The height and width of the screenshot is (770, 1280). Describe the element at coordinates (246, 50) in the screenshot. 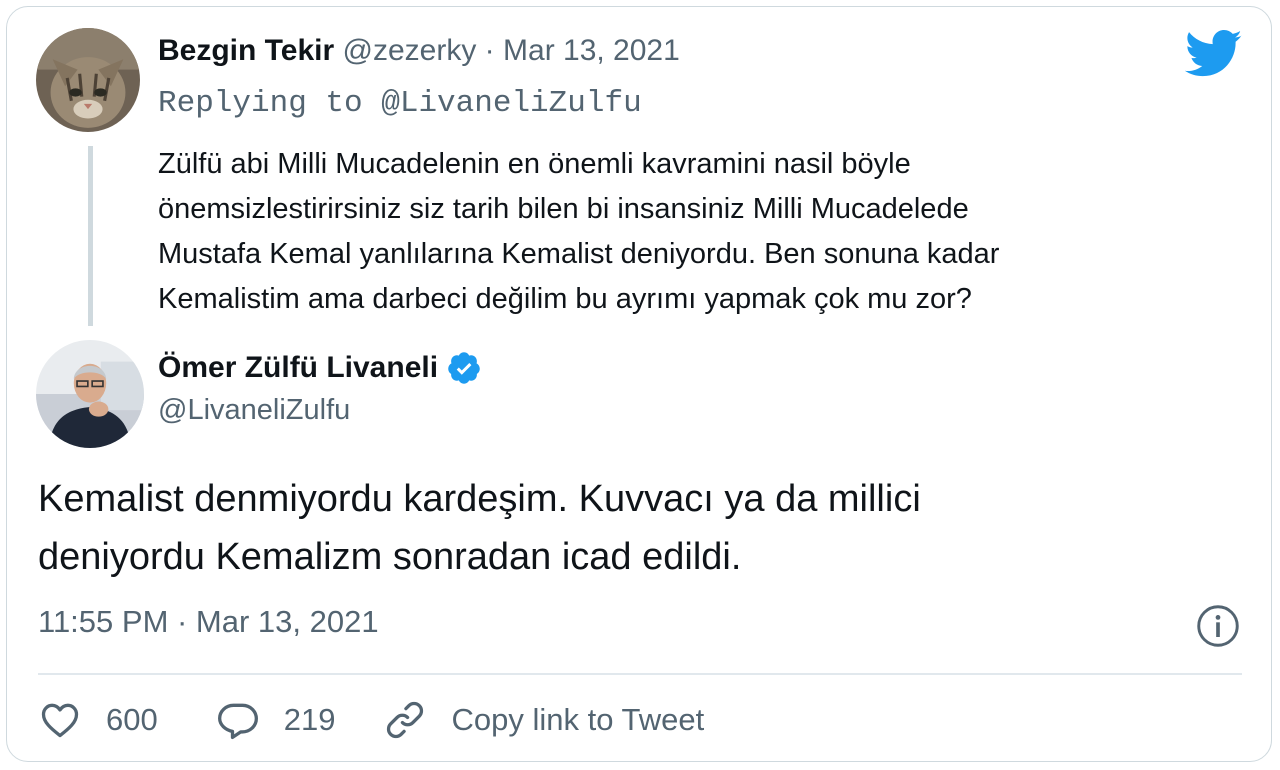

I see `reply-author-name: Bezgin Tekir` at that location.